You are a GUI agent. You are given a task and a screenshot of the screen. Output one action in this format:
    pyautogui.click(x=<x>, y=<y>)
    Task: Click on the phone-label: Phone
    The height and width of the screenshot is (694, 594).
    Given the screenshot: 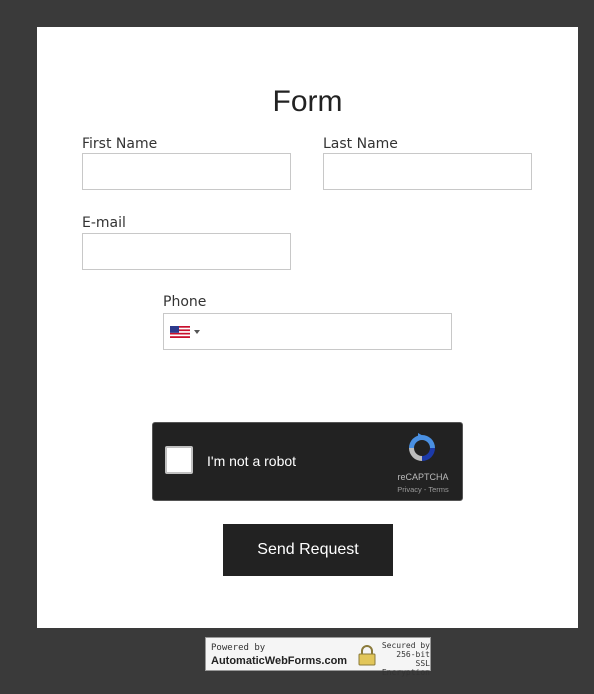 What is the action you would take?
    pyautogui.click(x=185, y=302)
    